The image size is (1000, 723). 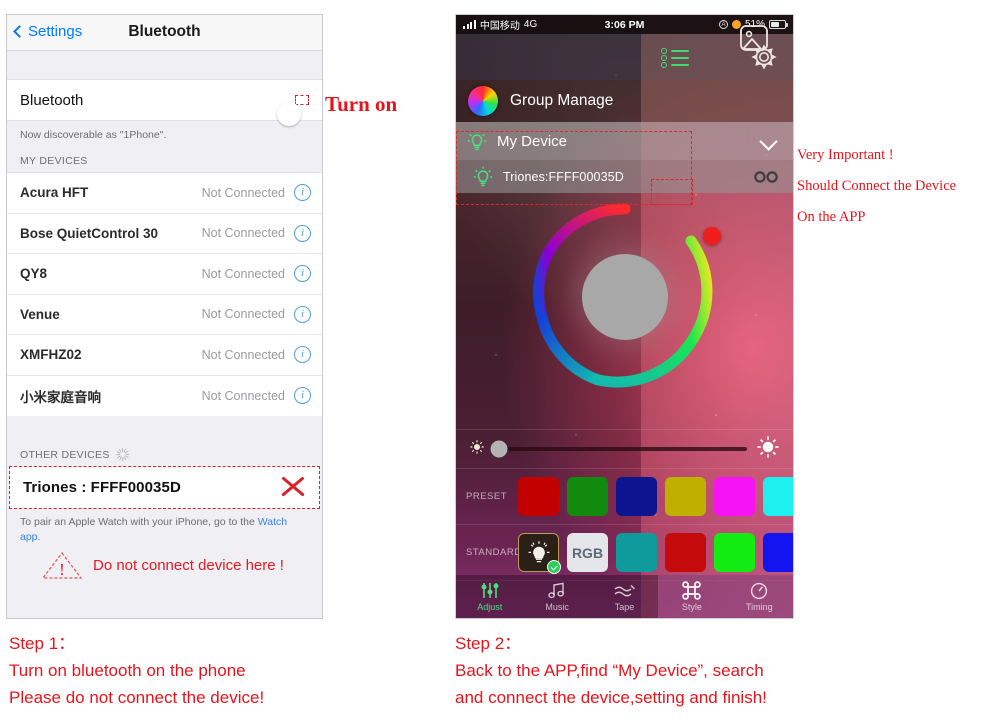 I want to click on list-icon, so click(x=677, y=57).